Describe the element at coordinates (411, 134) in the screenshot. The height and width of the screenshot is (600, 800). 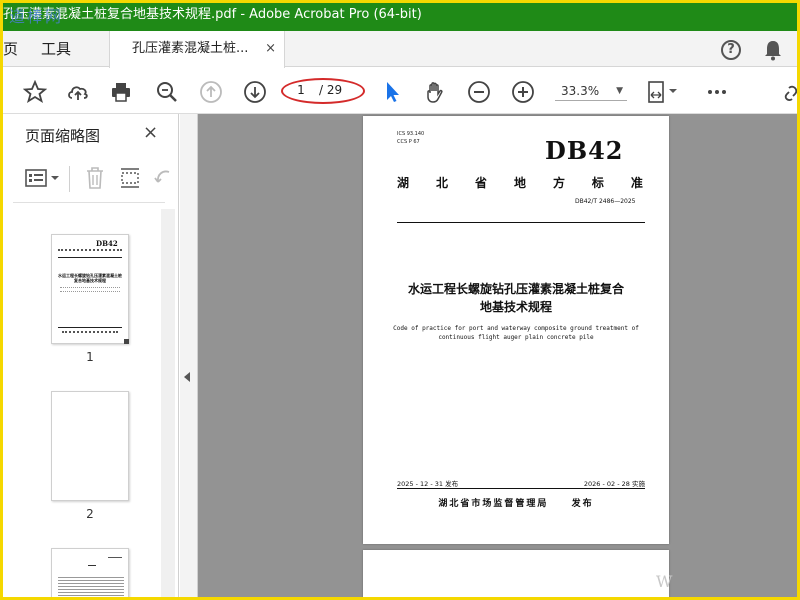
I see `ics-line: ICS 93.140` at that location.